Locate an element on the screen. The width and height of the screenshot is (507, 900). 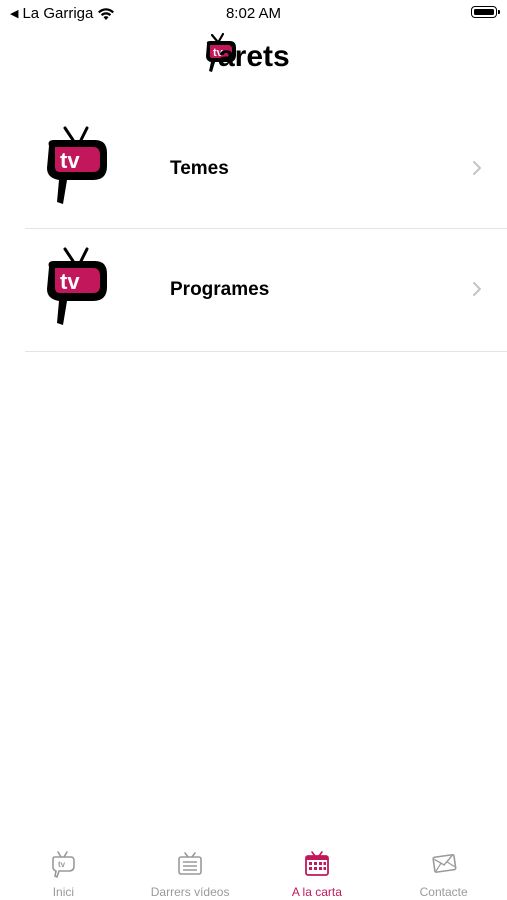
header: tv arets is located at coordinates (253, 55).